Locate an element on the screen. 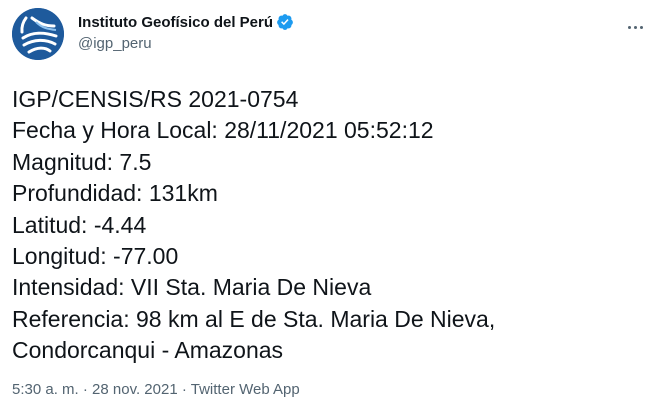 The width and height of the screenshot is (666, 417). tweet-time: 5:30 a. m. is located at coordinates (45, 389).